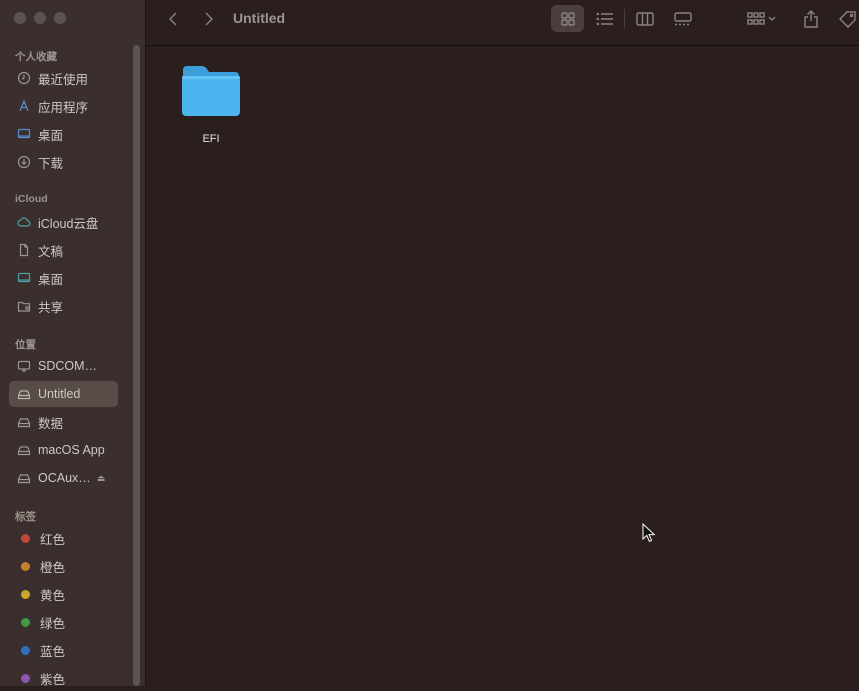  What do you see at coordinates (71, 450) in the screenshot?
I see `sidebar-item-label: macOS App` at bounding box center [71, 450].